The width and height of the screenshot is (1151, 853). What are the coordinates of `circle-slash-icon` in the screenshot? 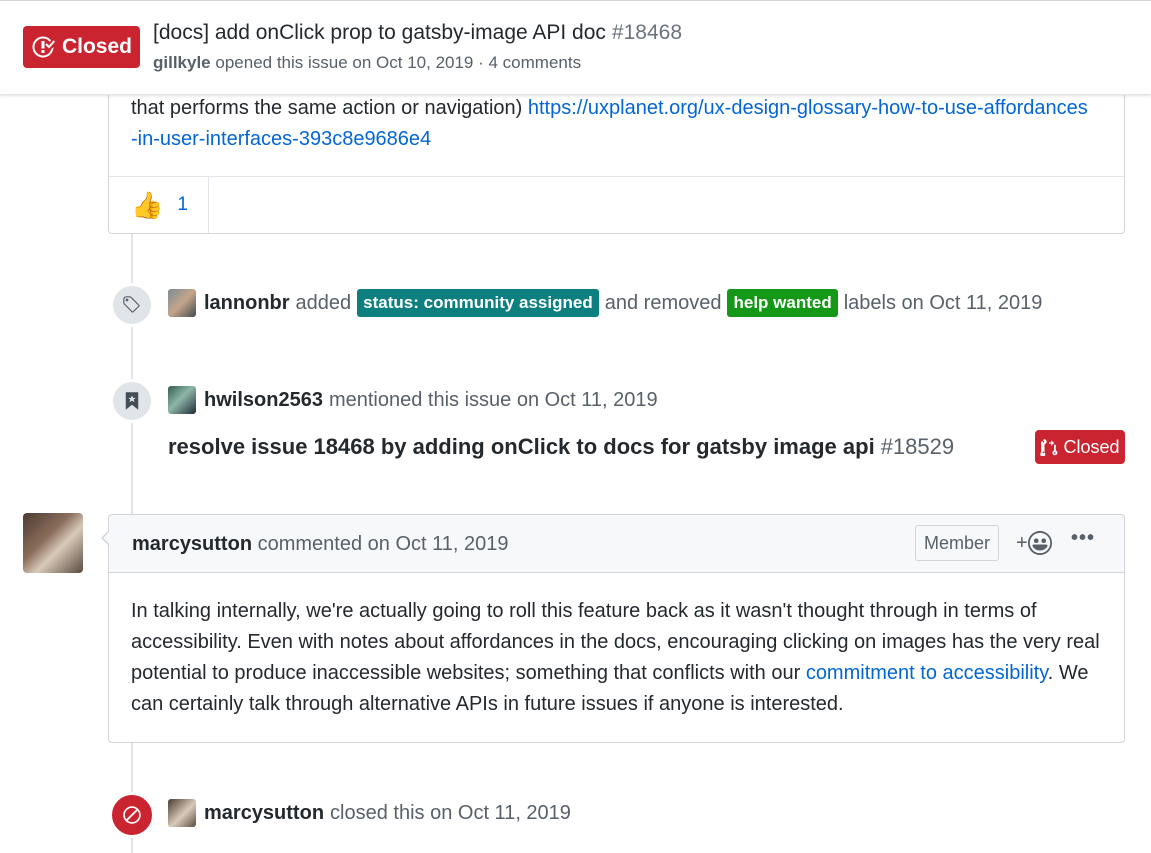 It's located at (132, 815).